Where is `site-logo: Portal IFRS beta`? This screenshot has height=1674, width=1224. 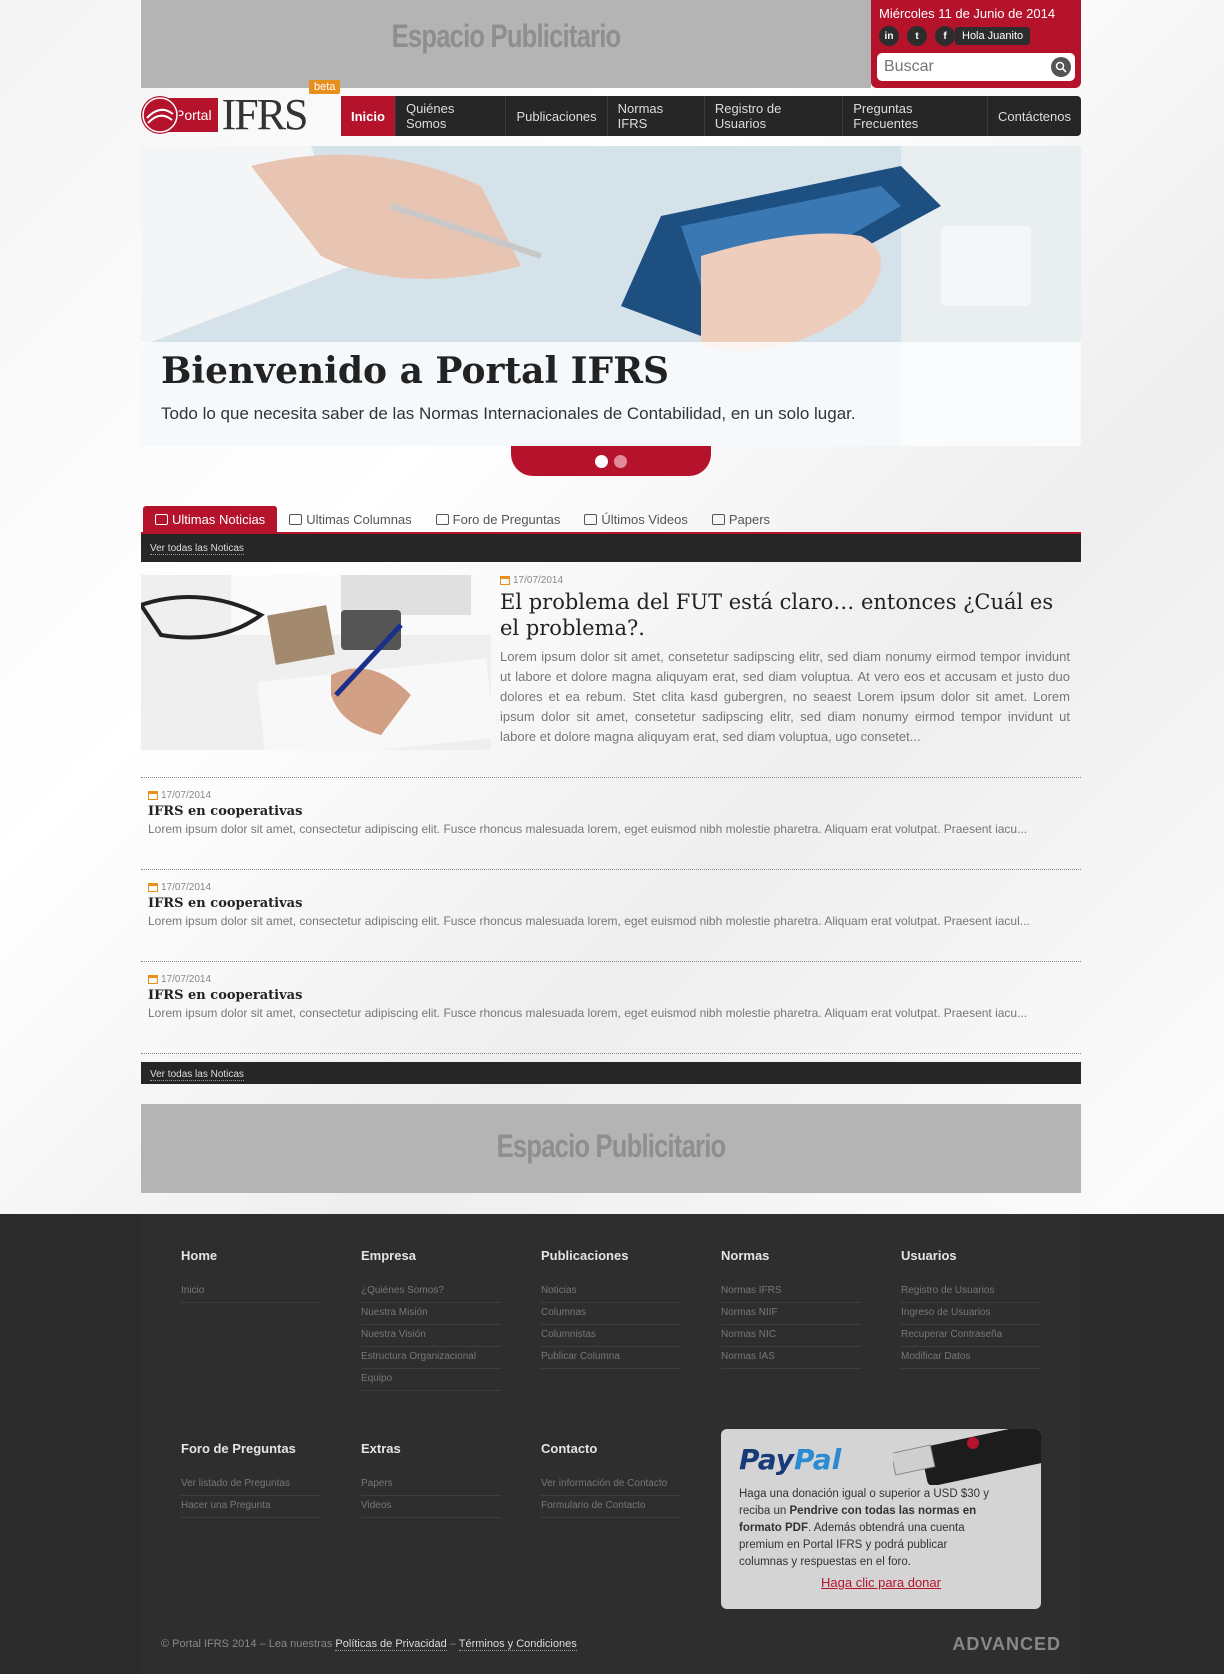
site-logo: Portal IFRS beta is located at coordinates (241, 108).